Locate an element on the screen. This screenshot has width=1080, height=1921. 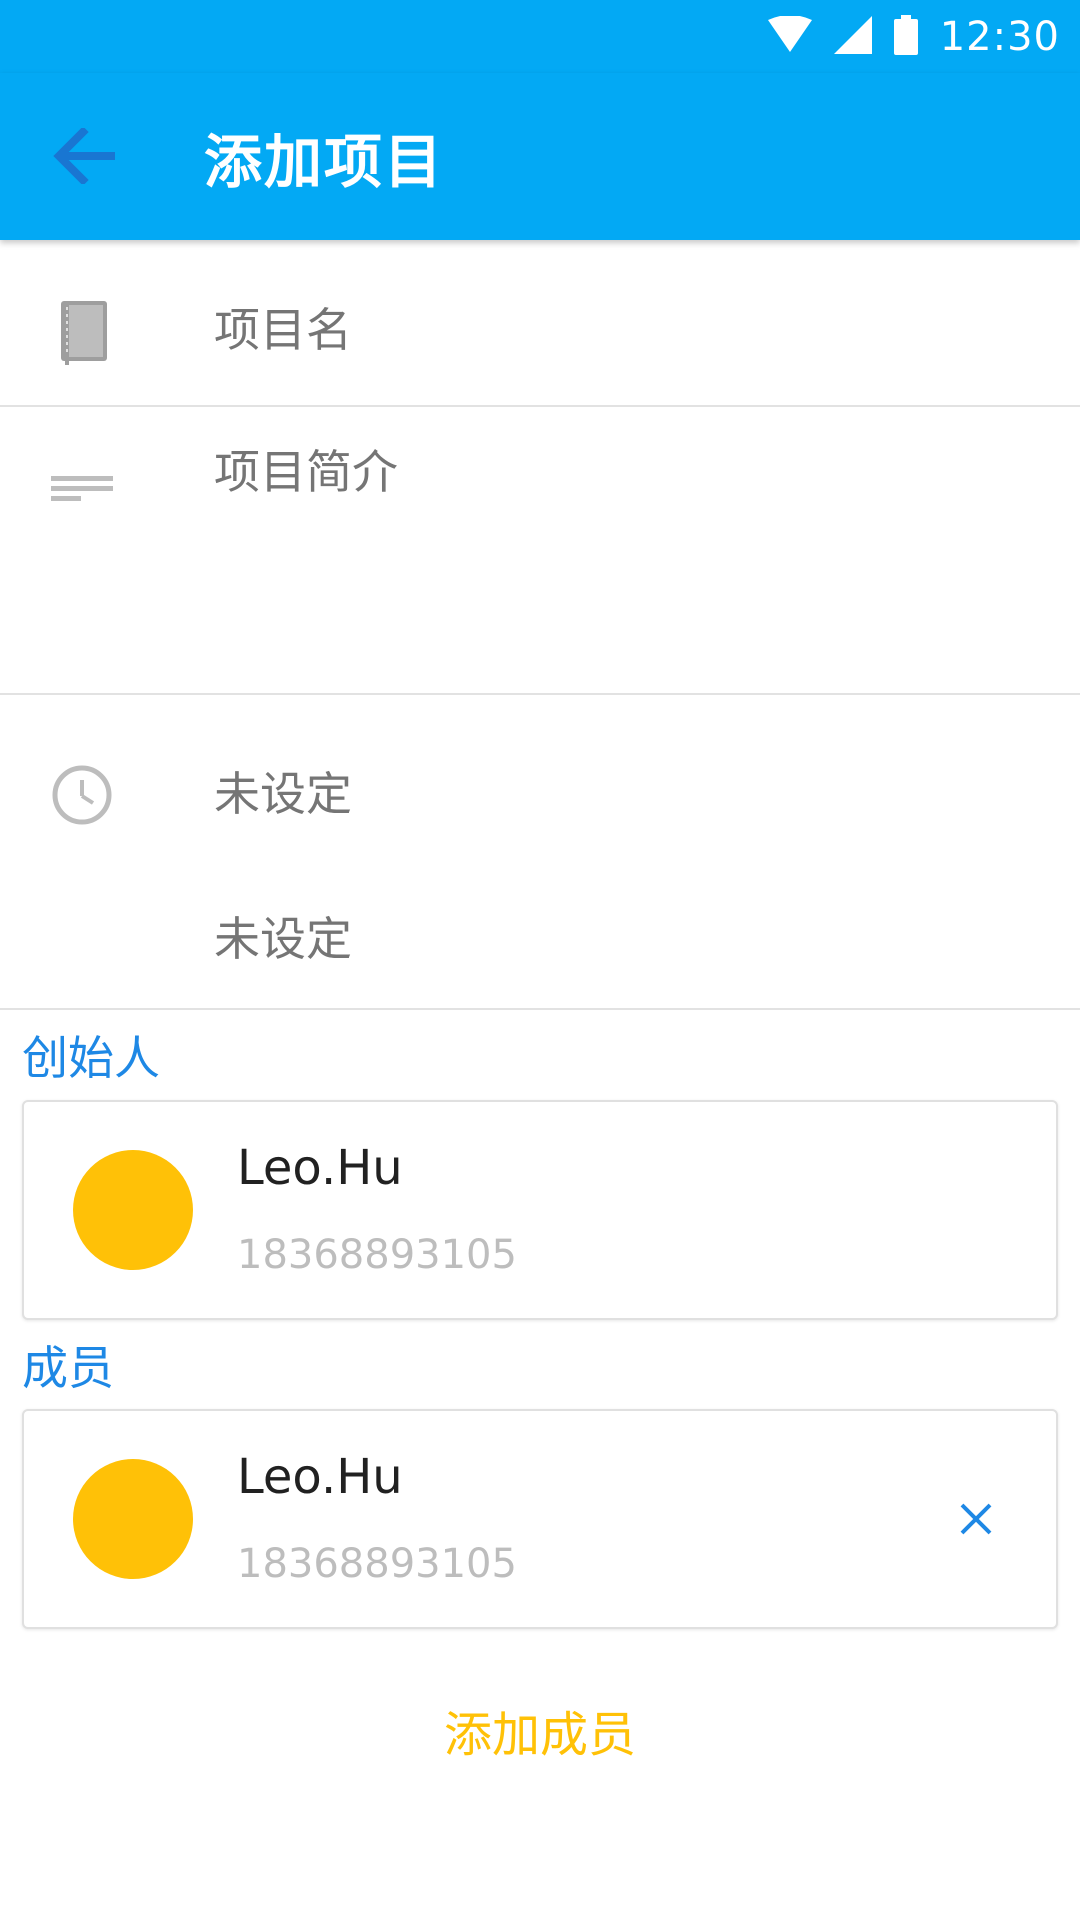
project-name-row is located at coordinates (540, 322).